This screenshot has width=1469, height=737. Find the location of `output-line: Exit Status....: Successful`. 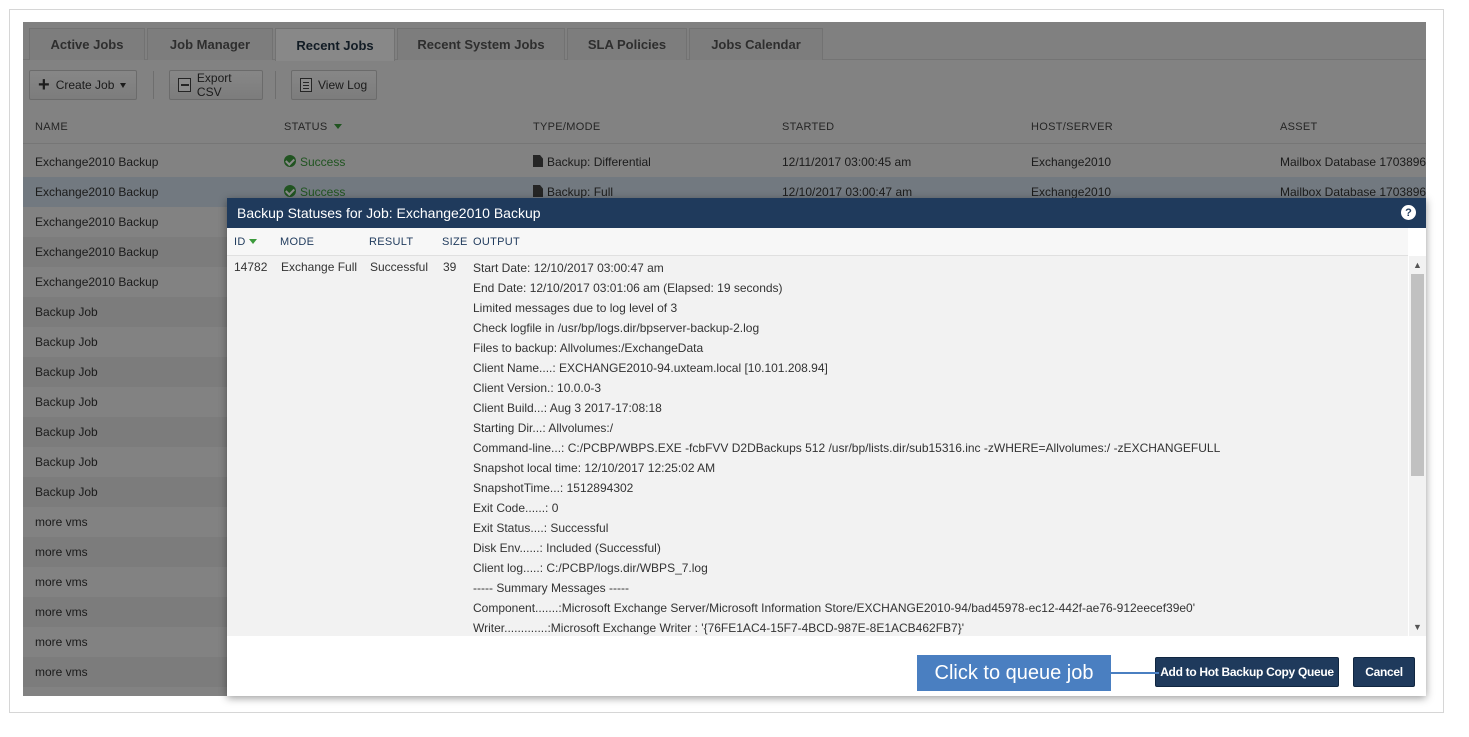

output-line: Exit Status....: Successful is located at coordinates (541, 528).